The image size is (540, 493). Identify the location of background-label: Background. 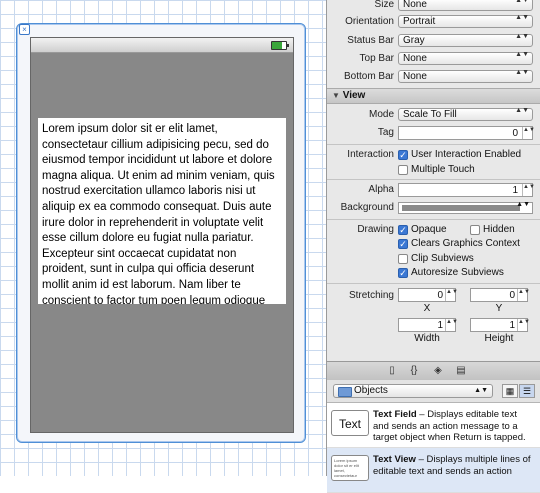
(367, 207).